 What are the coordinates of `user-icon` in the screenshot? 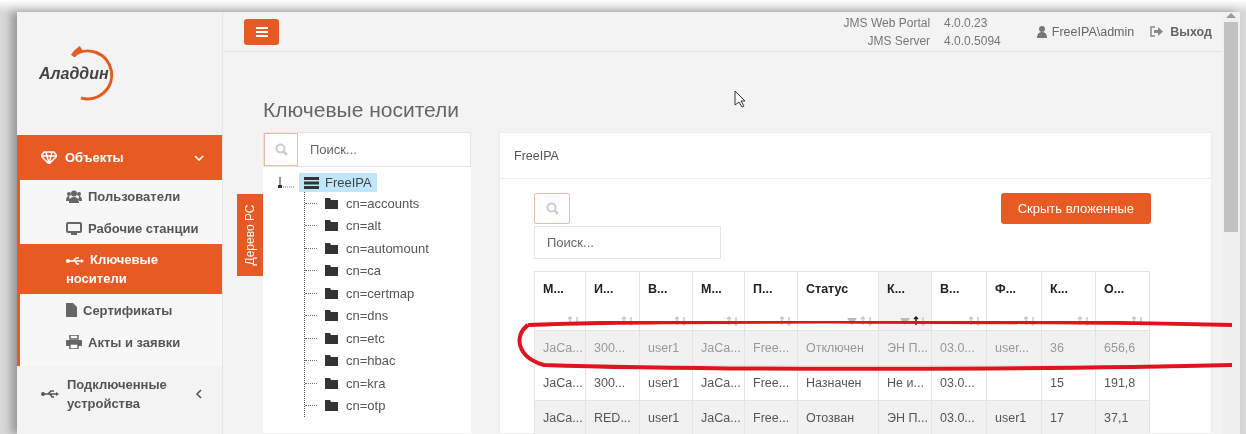 It's located at (1041, 31).